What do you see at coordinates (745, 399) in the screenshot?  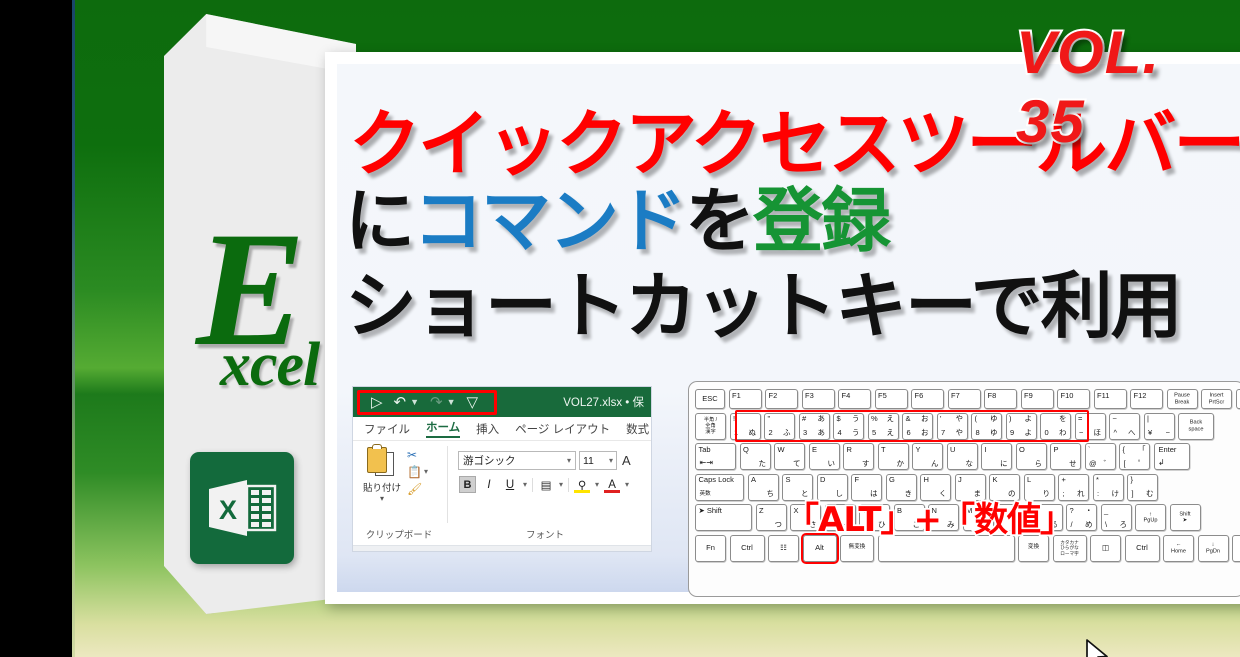 I see `key-f1: F1` at bounding box center [745, 399].